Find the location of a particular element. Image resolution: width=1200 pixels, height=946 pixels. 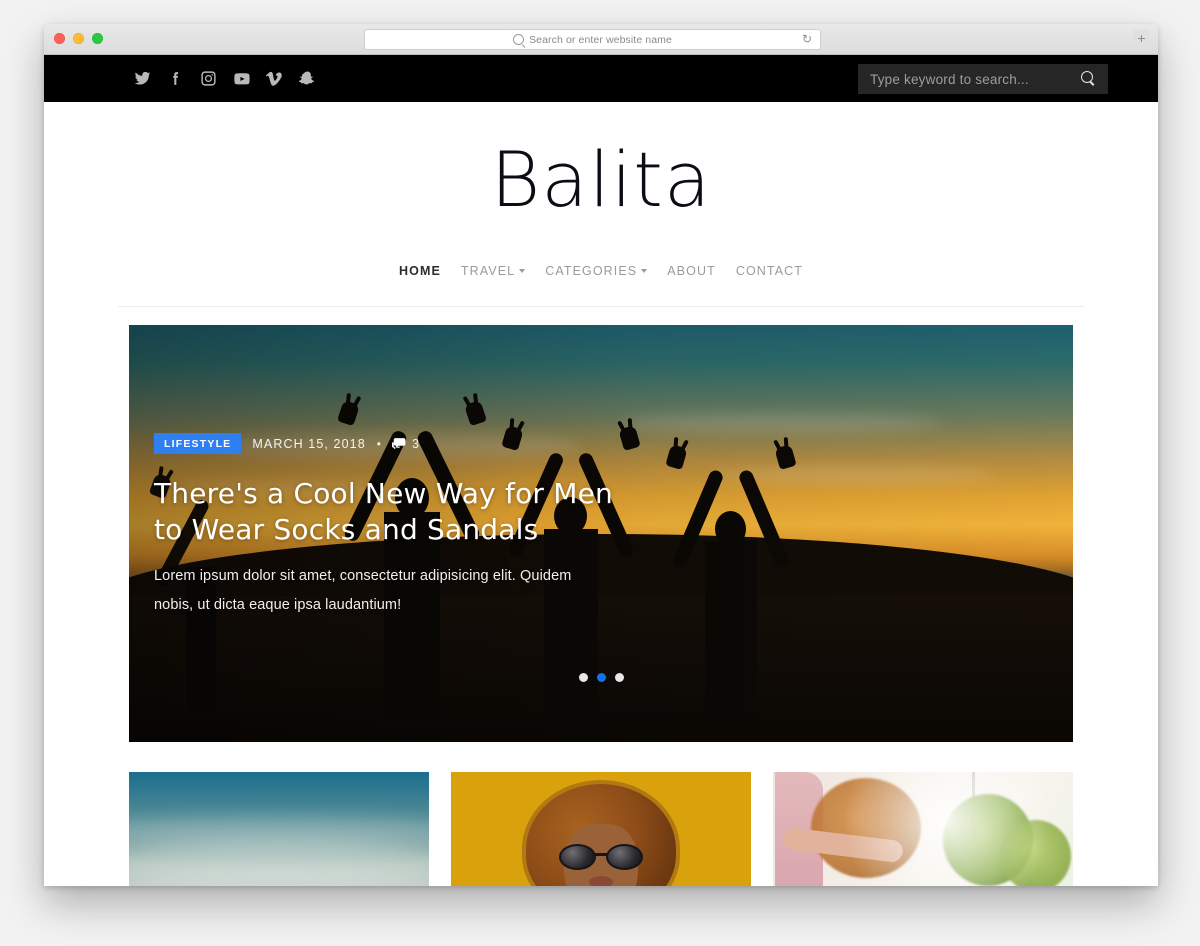

social-links is located at coordinates (225, 78).